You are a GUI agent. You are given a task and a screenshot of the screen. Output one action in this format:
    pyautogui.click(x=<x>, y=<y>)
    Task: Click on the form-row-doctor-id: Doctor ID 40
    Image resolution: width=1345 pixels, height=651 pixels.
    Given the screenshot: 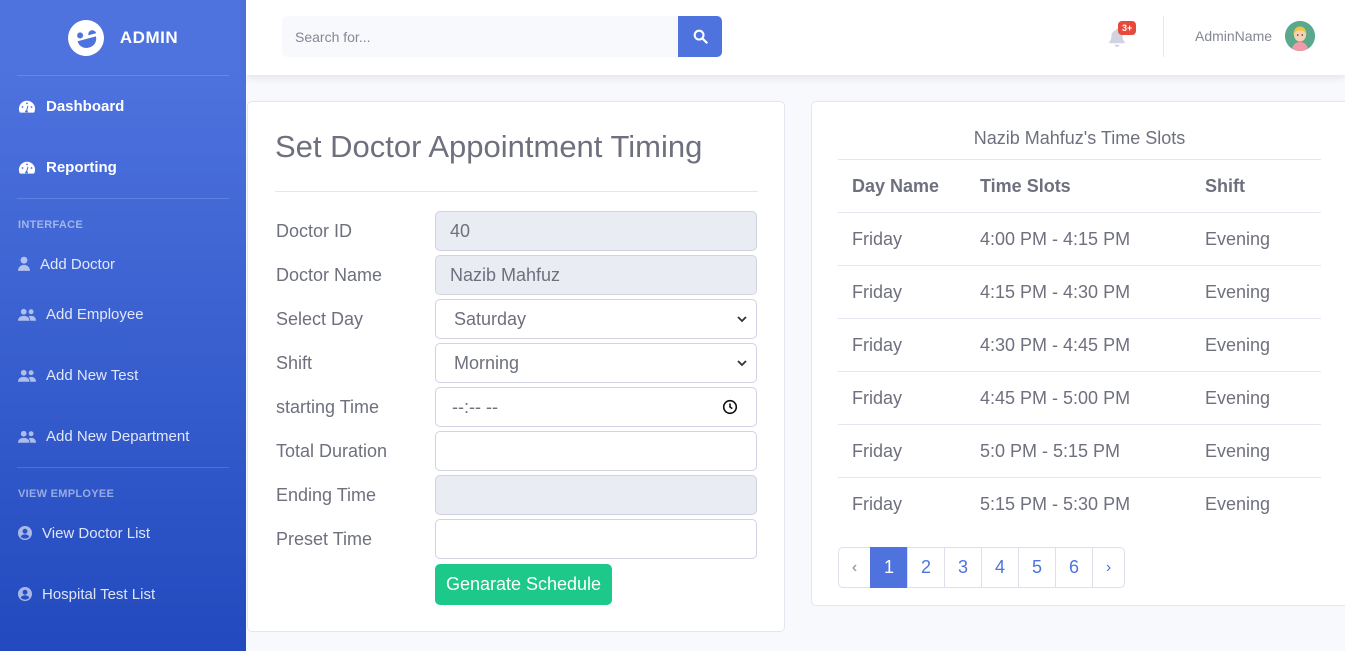 What is the action you would take?
    pyautogui.click(x=516, y=231)
    